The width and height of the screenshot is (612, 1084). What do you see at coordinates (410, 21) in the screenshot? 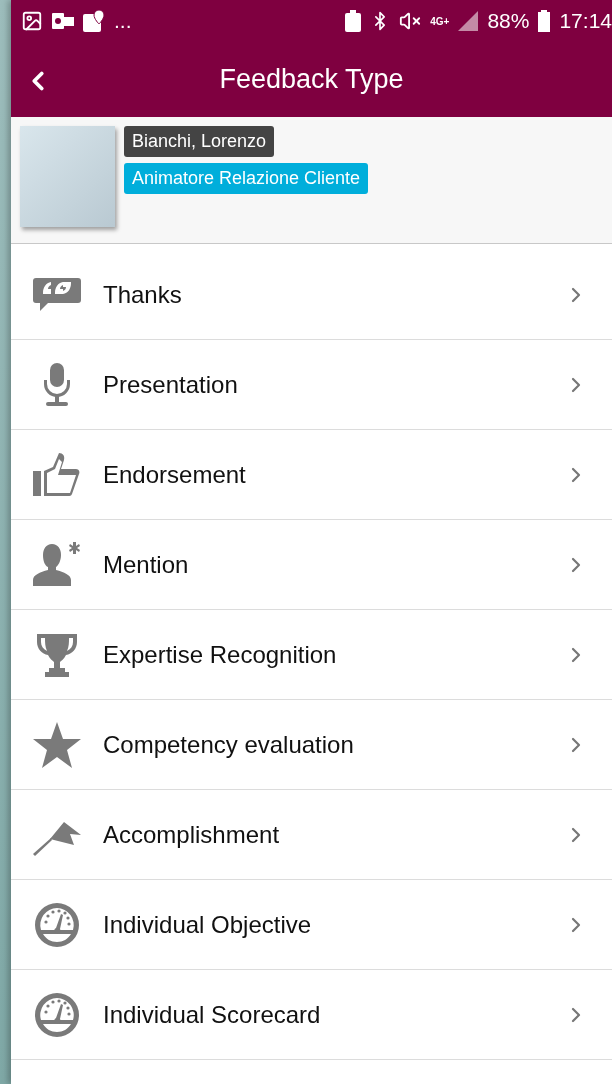
I see `mute-icon` at bounding box center [410, 21].